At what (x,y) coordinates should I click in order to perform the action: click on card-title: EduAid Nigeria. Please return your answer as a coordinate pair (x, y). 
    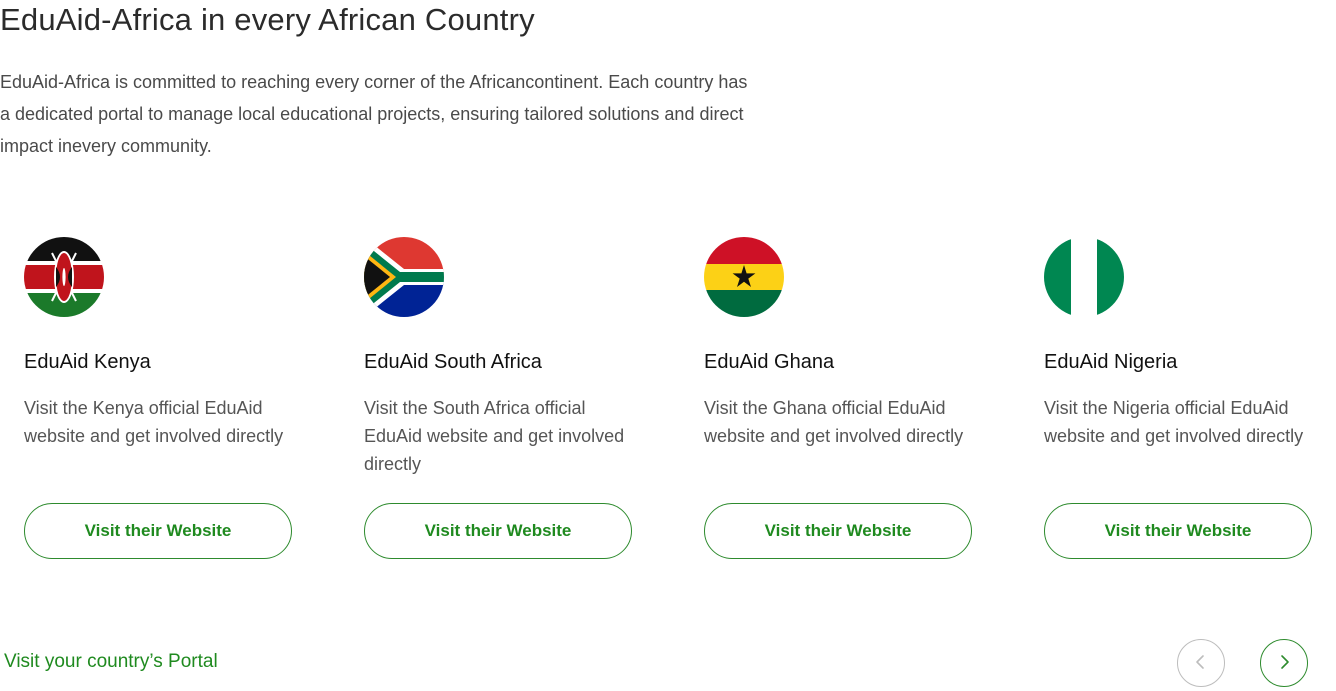
    Looking at the image, I should click on (1111, 362).